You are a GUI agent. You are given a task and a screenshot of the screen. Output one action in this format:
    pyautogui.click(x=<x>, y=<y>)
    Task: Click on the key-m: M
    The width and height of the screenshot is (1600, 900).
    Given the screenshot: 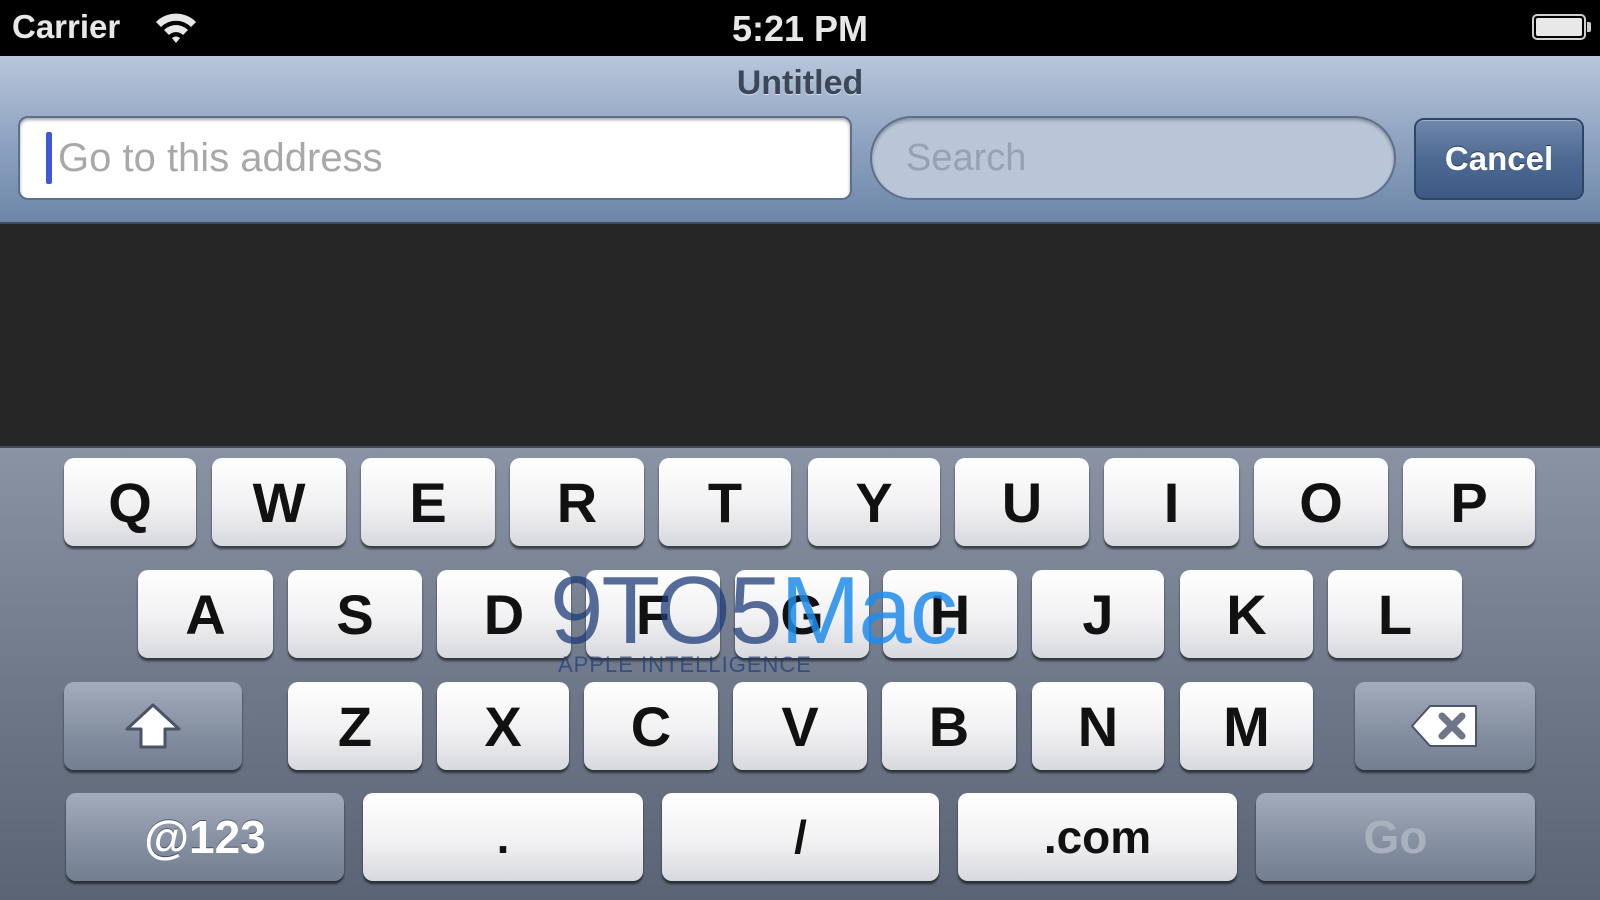 What is the action you would take?
    pyautogui.click(x=1246, y=726)
    